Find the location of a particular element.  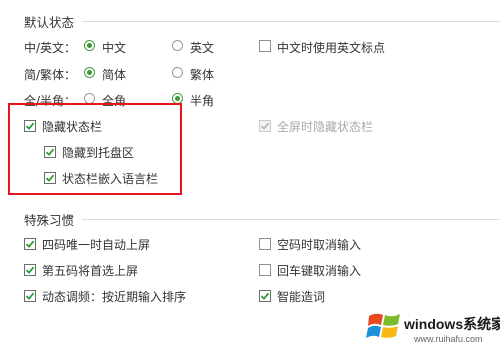

radio-simplified-label: 简体 is located at coordinates (114, 74).